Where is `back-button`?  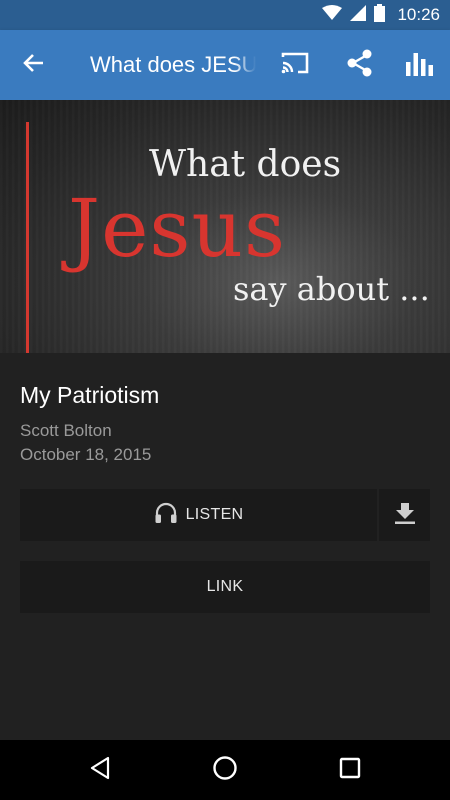
back-button is located at coordinates (34, 65).